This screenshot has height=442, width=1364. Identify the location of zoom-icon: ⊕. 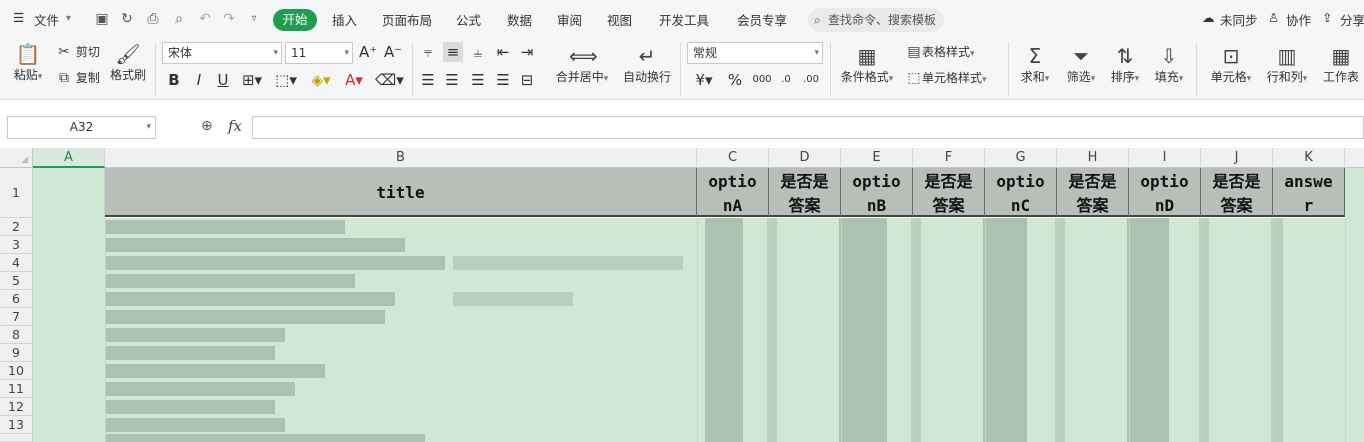
(207, 126).